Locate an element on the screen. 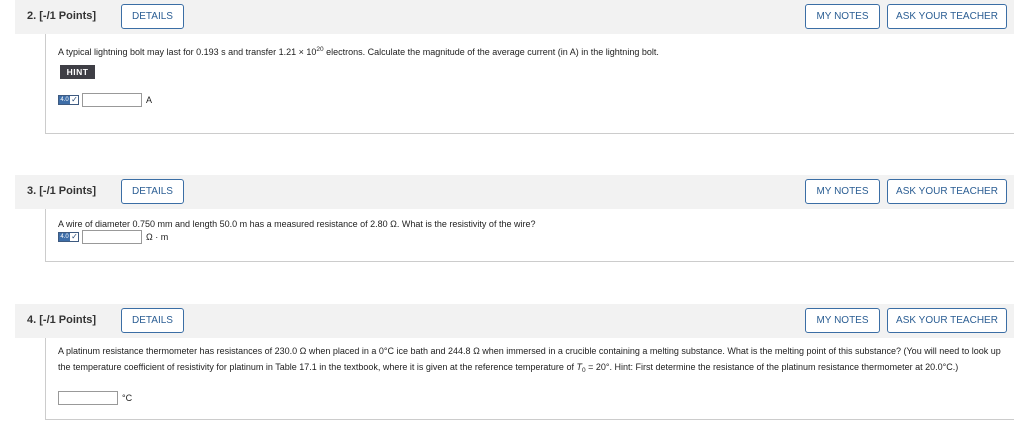 The image size is (1024, 422). question-number-label: 2. is located at coordinates (32, 16).